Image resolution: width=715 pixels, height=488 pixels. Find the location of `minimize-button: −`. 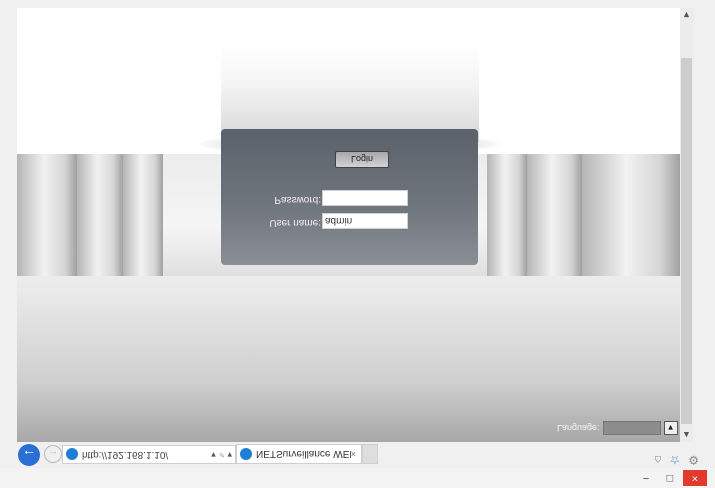

minimize-button: − is located at coordinates (646, 478).